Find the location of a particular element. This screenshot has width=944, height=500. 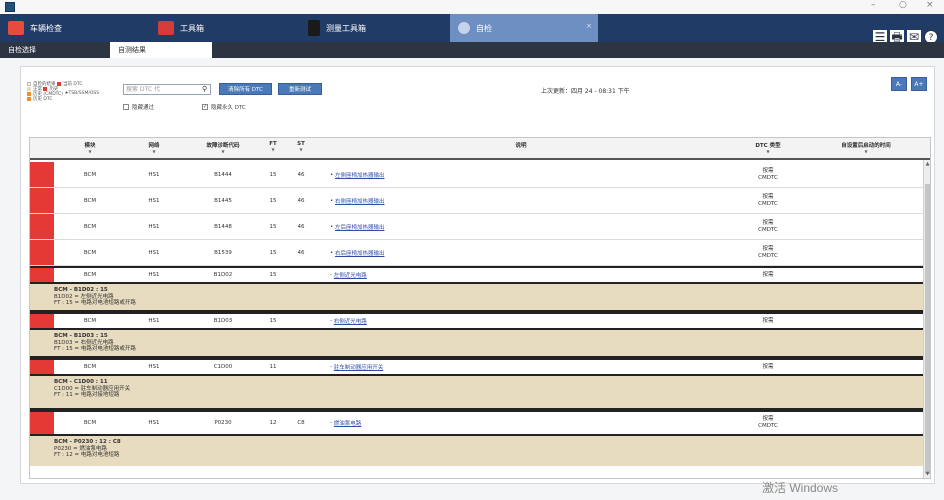

tab-self-test-results: 自测结果 is located at coordinates (161, 50).